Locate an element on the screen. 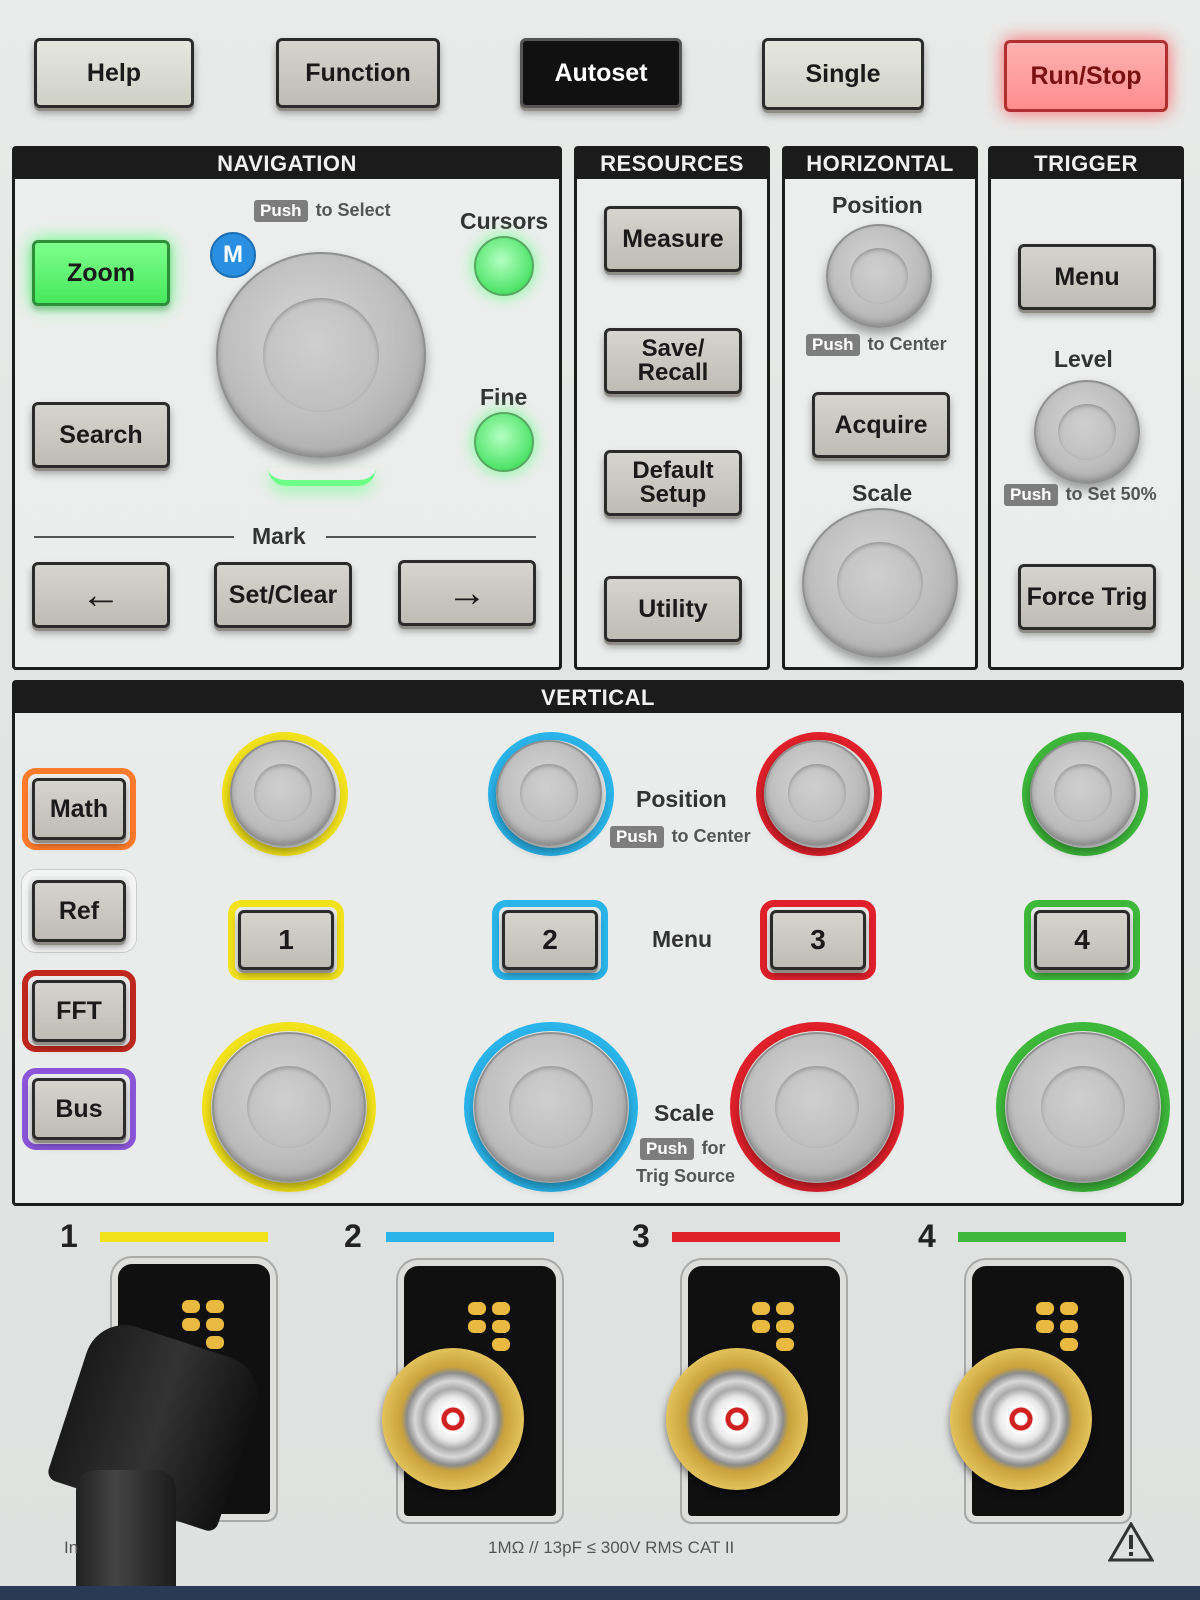  single-button: Single is located at coordinates (843, 74).